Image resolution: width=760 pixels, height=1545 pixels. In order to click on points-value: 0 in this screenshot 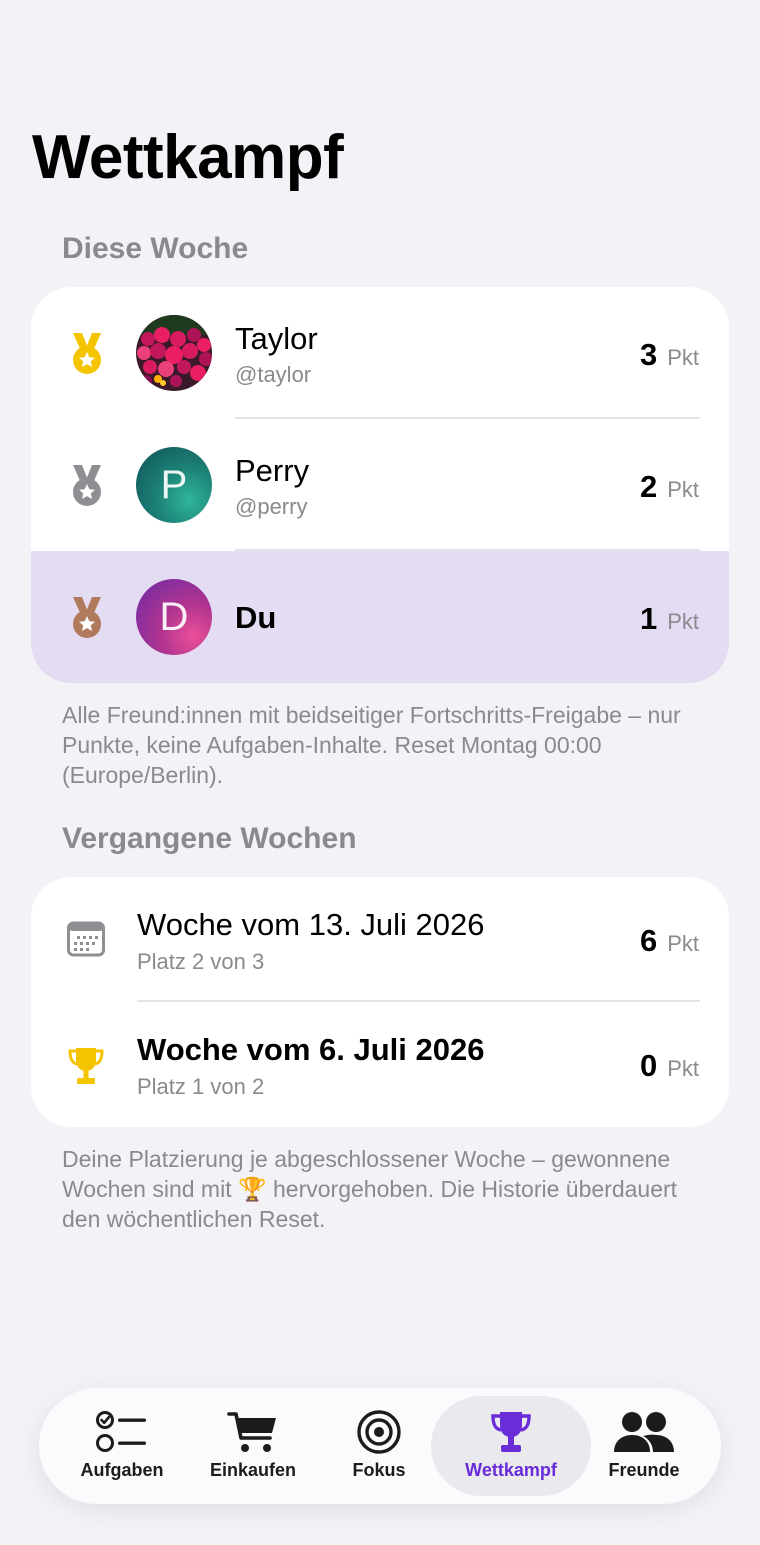, I will do `click(648, 1065)`.